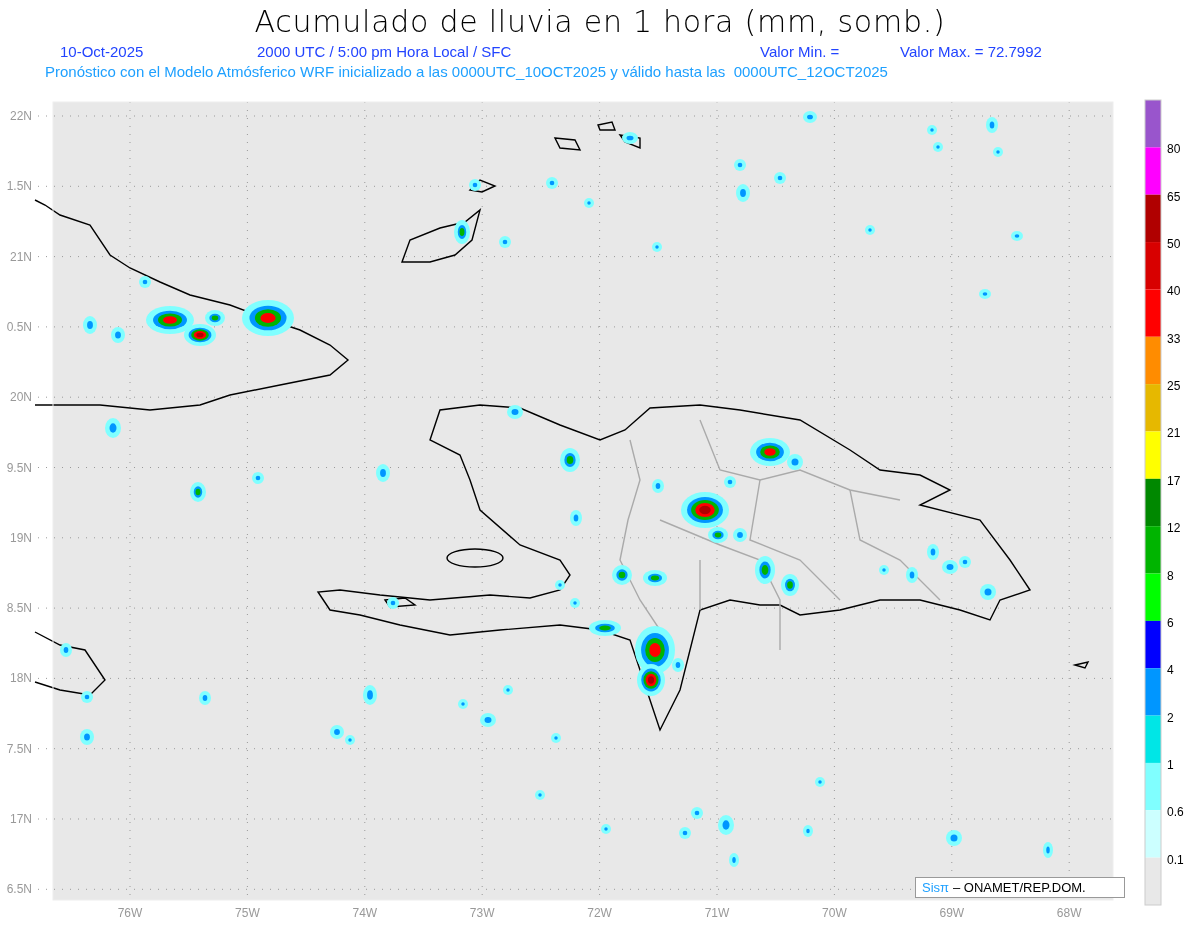  Describe the element at coordinates (1174, 244) in the screenshot. I see `legend-label: 50` at that location.